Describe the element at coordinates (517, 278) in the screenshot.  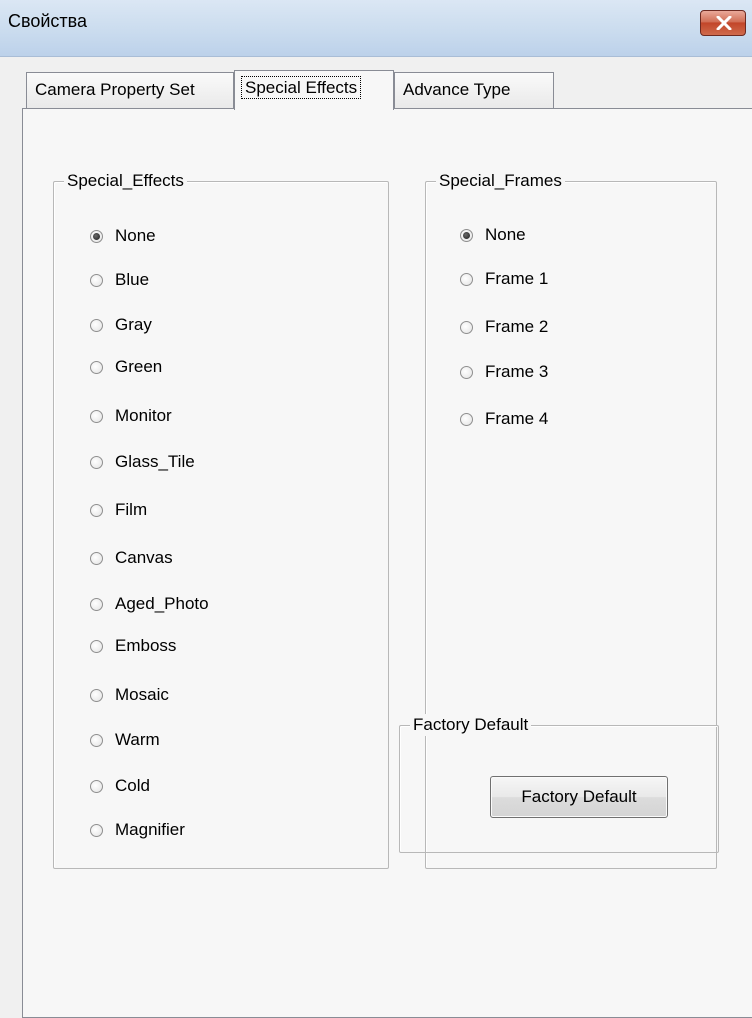
I see `radio-label: Frame 1` at that location.